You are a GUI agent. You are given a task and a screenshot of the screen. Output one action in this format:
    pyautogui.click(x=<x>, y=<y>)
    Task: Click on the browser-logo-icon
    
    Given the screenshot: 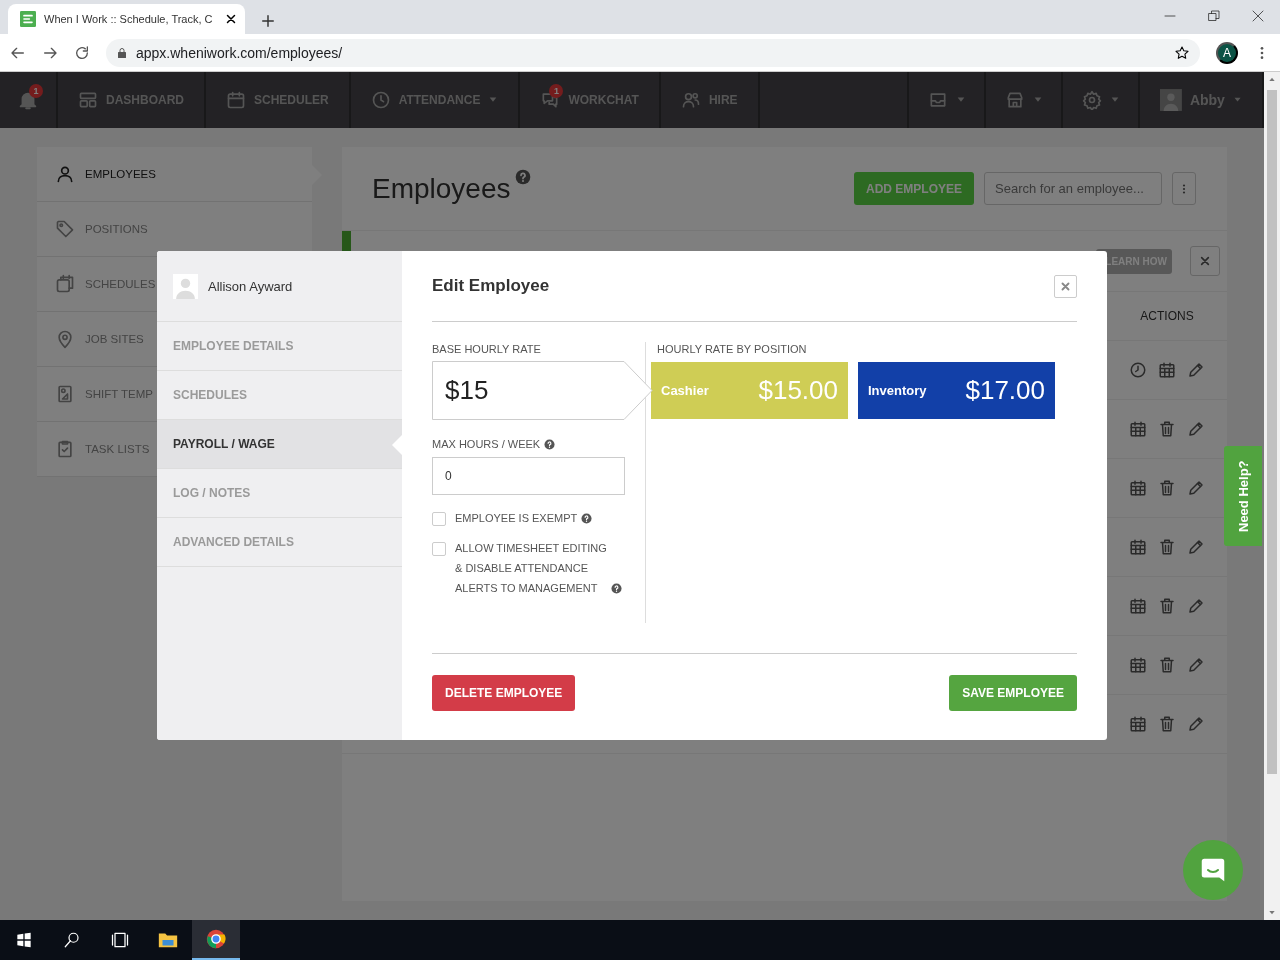 What is the action you would take?
    pyautogui.click(x=216, y=939)
    